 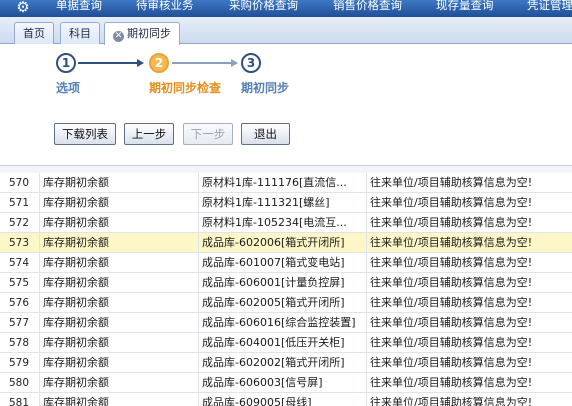 I want to click on item-name-cell: 成品库-604001[低压开关柜], so click(x=283, y=343).